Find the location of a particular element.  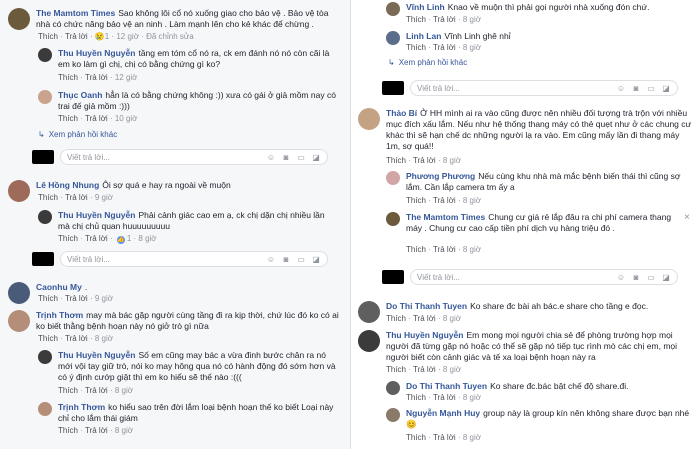

comment-author: Linh Lan is located at coordinates (423, 36).